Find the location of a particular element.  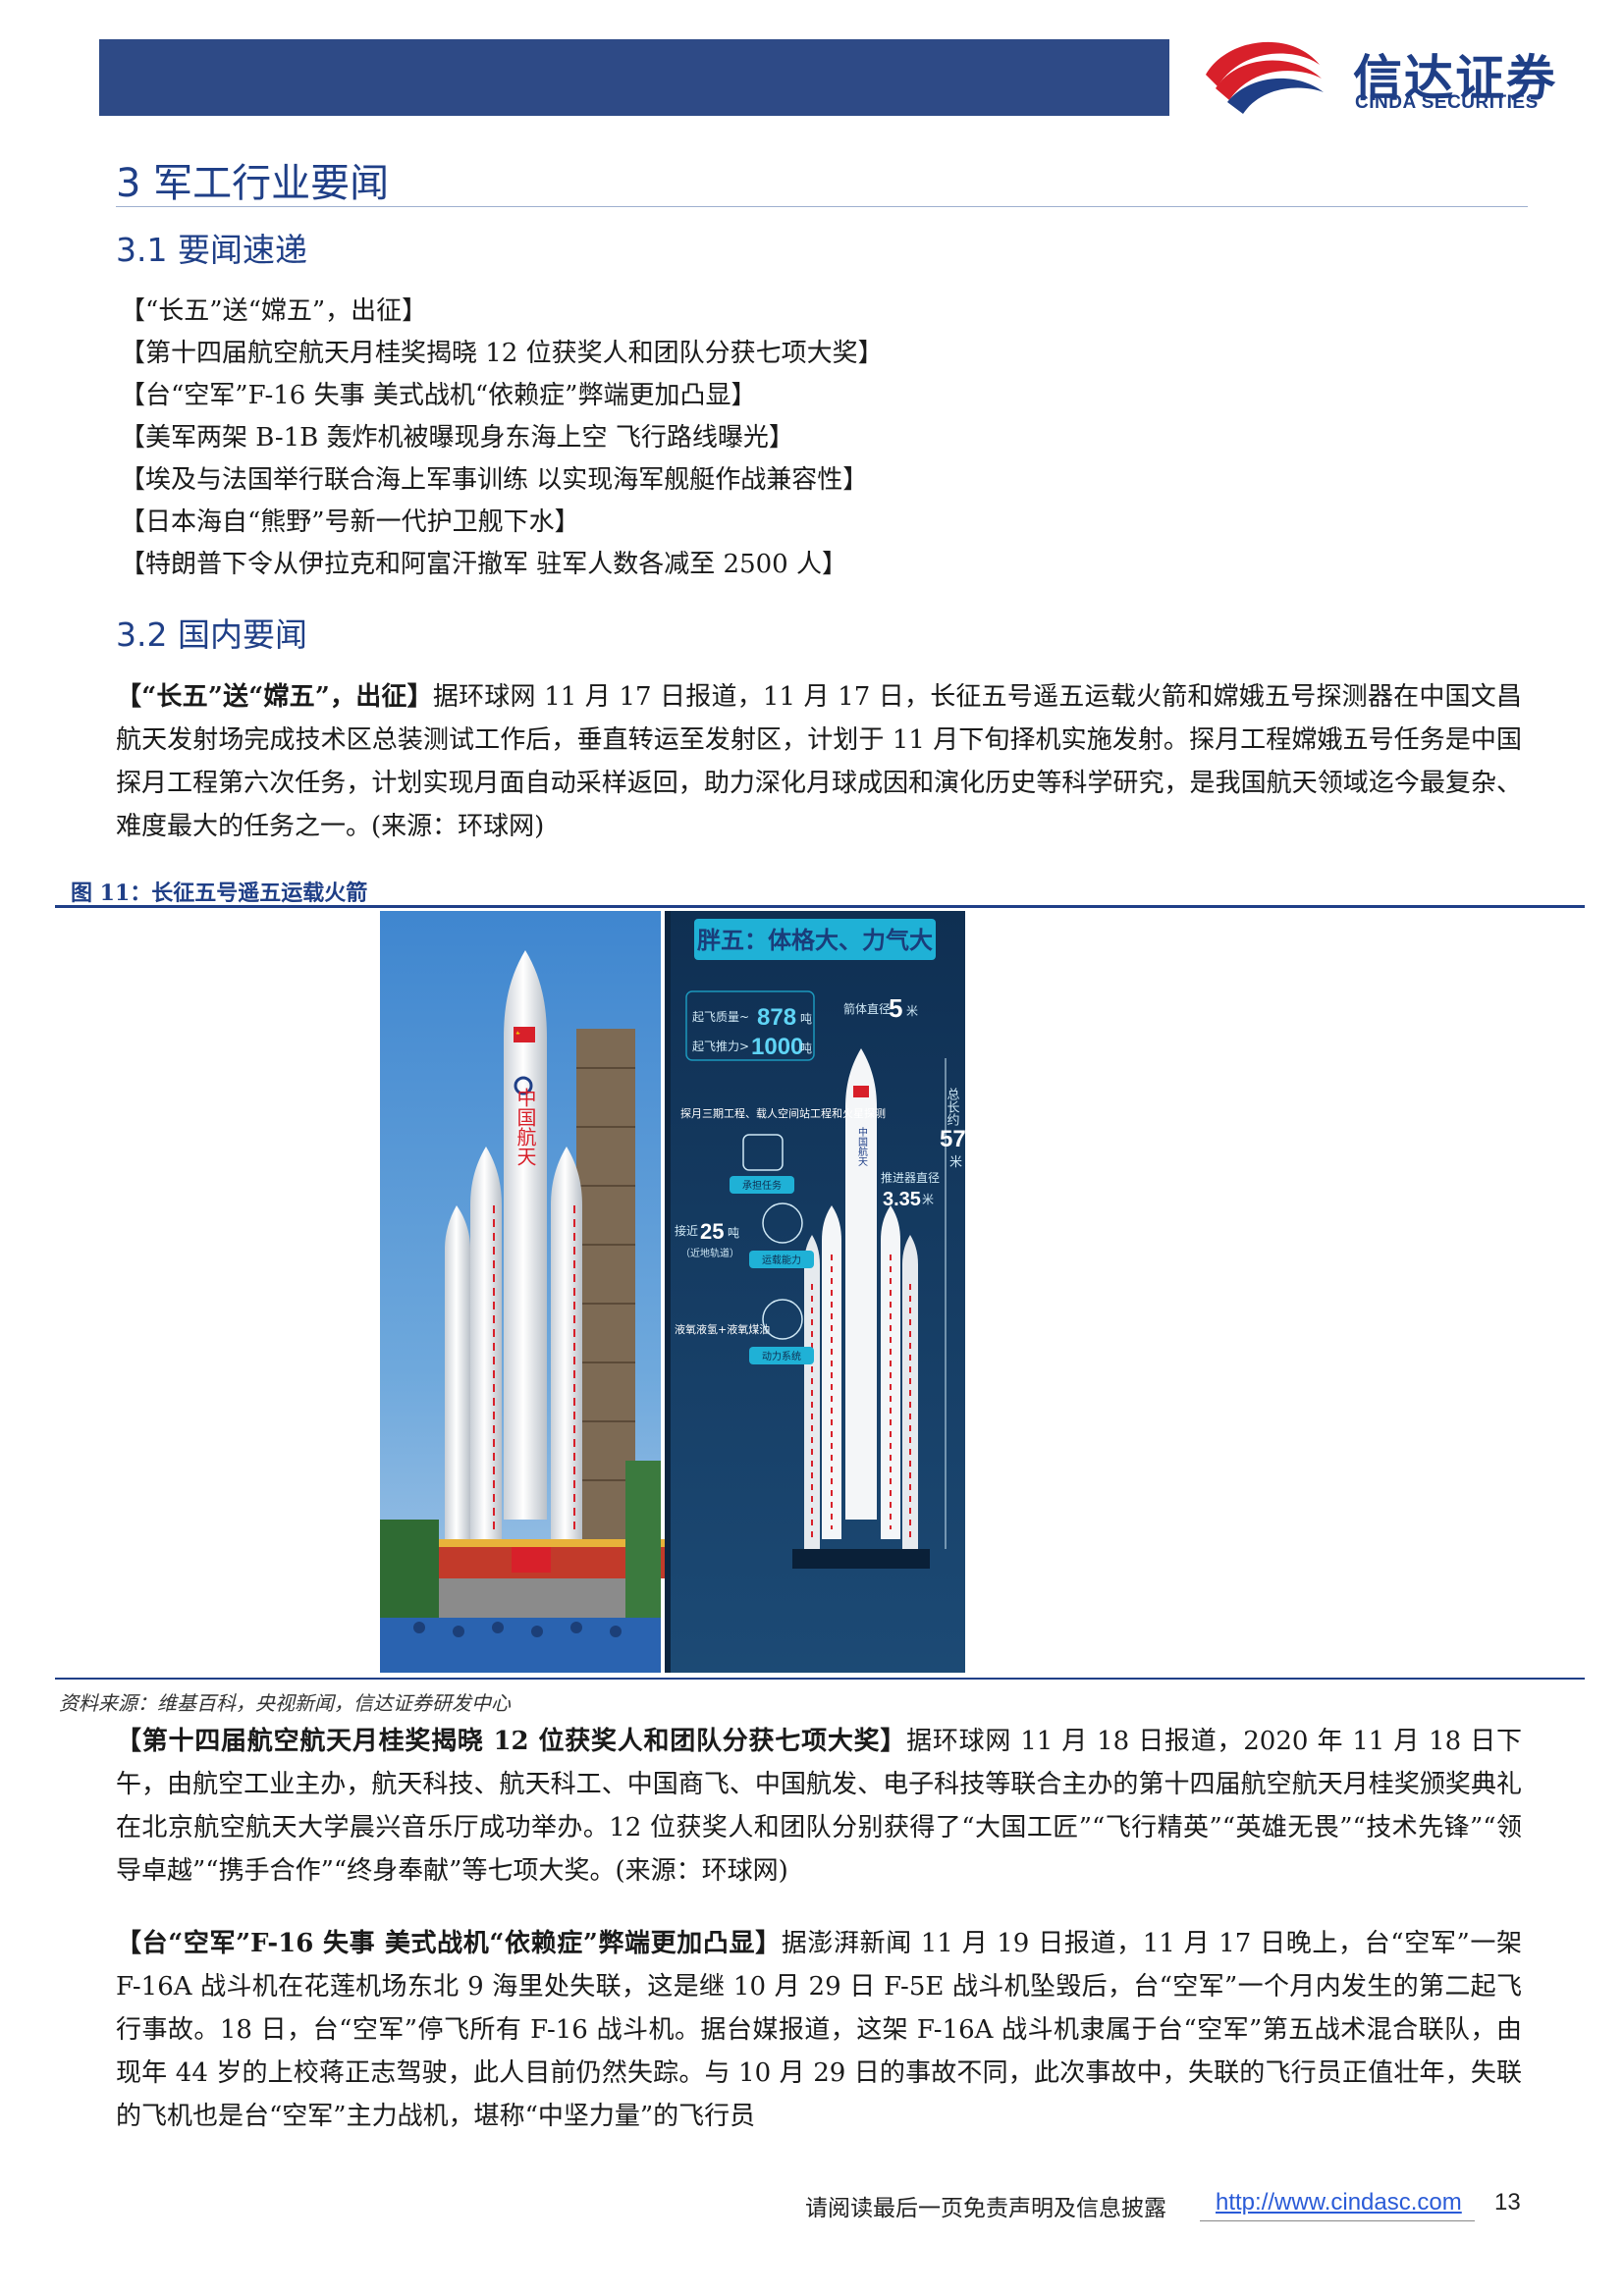

capacity-label: 接近 is located at coordinates (686, 1230).